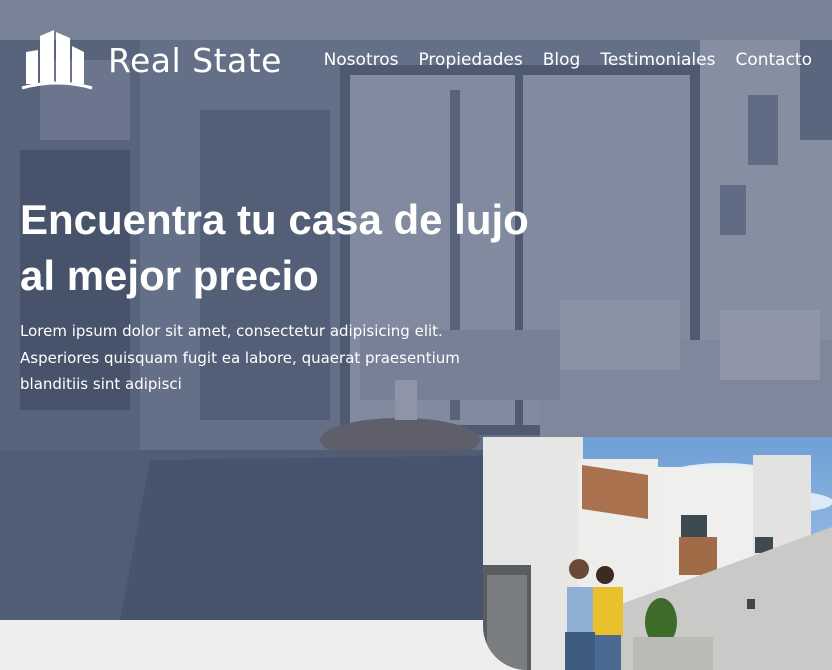 Image resolution: width=832 pixels, height=670 pixels. I want to click on brand-name: Real State, so click(195, 60).